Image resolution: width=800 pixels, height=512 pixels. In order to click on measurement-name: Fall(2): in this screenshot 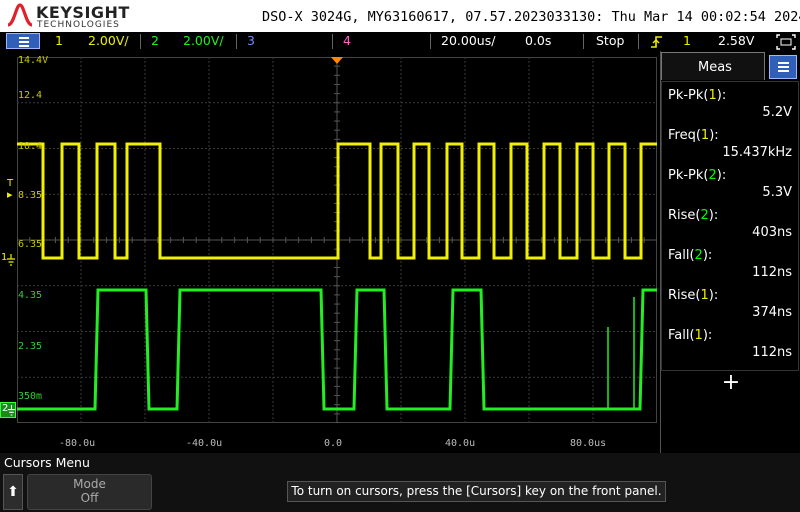, I will do `click(690, 255)`.